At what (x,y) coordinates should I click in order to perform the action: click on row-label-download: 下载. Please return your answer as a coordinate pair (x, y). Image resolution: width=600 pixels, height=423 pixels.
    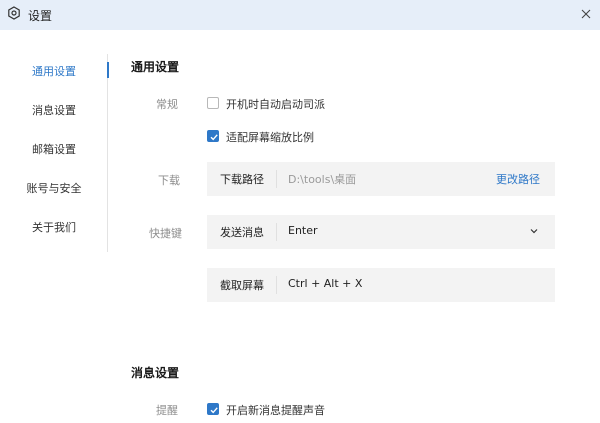
    Looking at the image, I should click on (169, 180).